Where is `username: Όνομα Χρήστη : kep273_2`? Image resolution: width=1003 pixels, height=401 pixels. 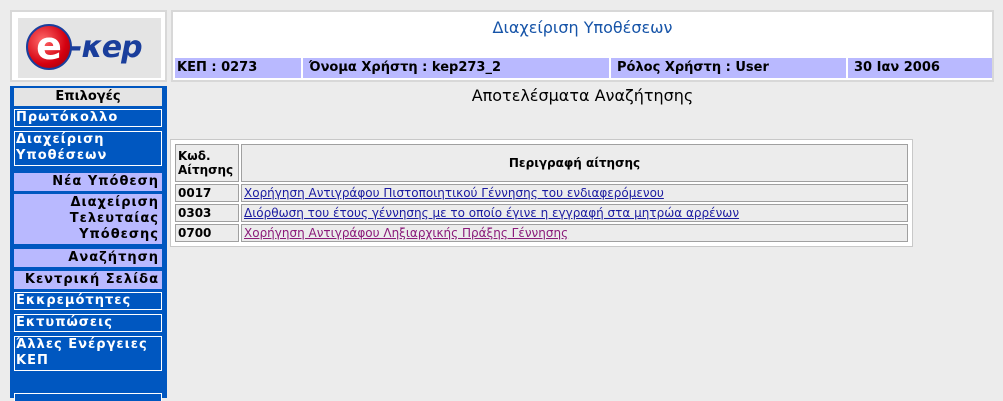
username: Όνομα Χρήστη : kep273_2 is located at coordinates (459, 68).